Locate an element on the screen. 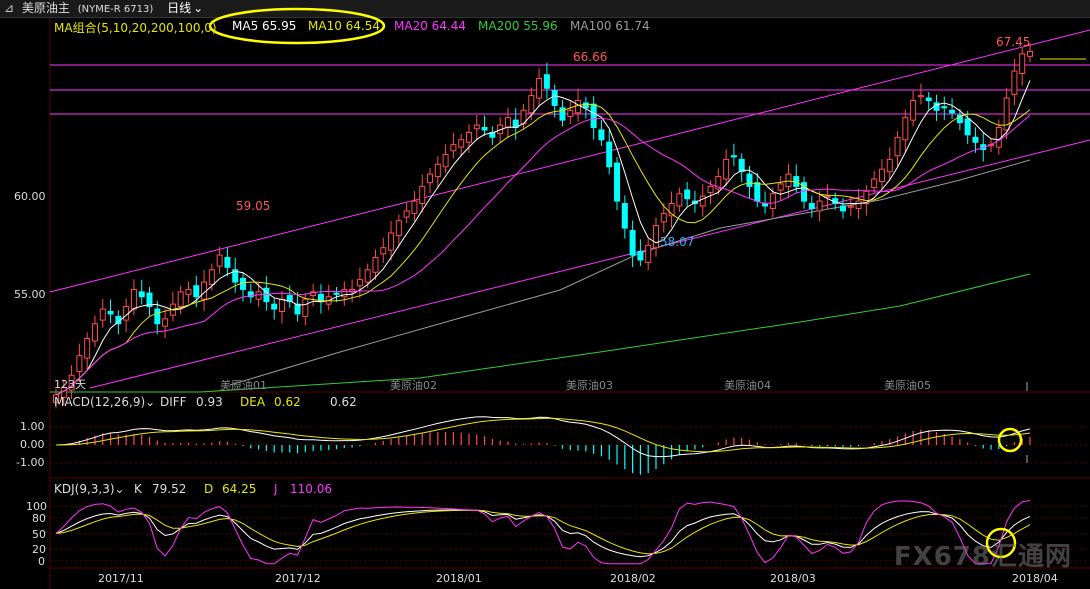 Image resolution: width=1090 pixels, height=589 pixels. macd-highlight-circle is located at coordinates (1010, 440).